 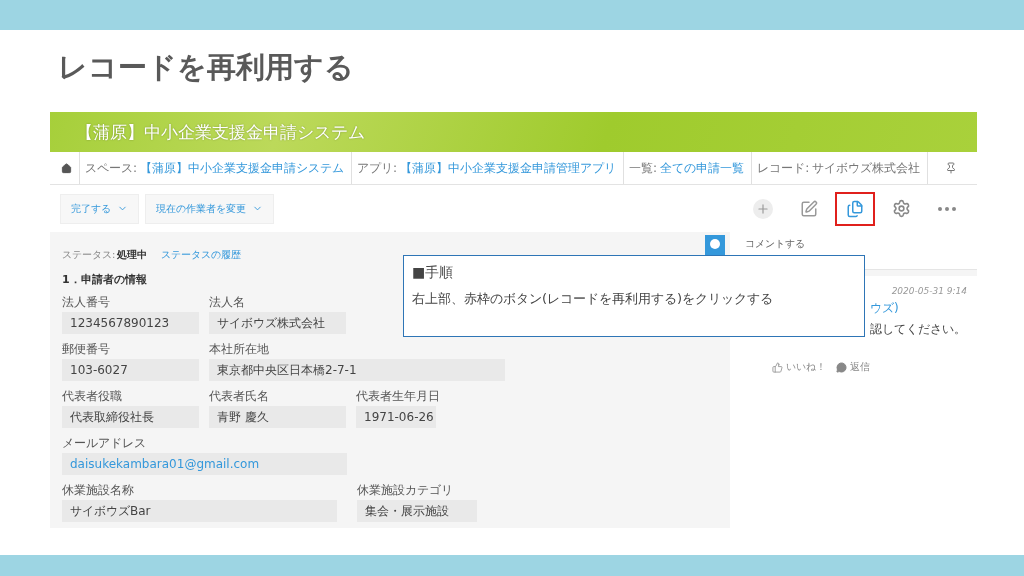 What do you see at coordinates (783, 168) in the screenshot?
I see `breadcrumb-label: レコード:` at bounding box center [783, 168].